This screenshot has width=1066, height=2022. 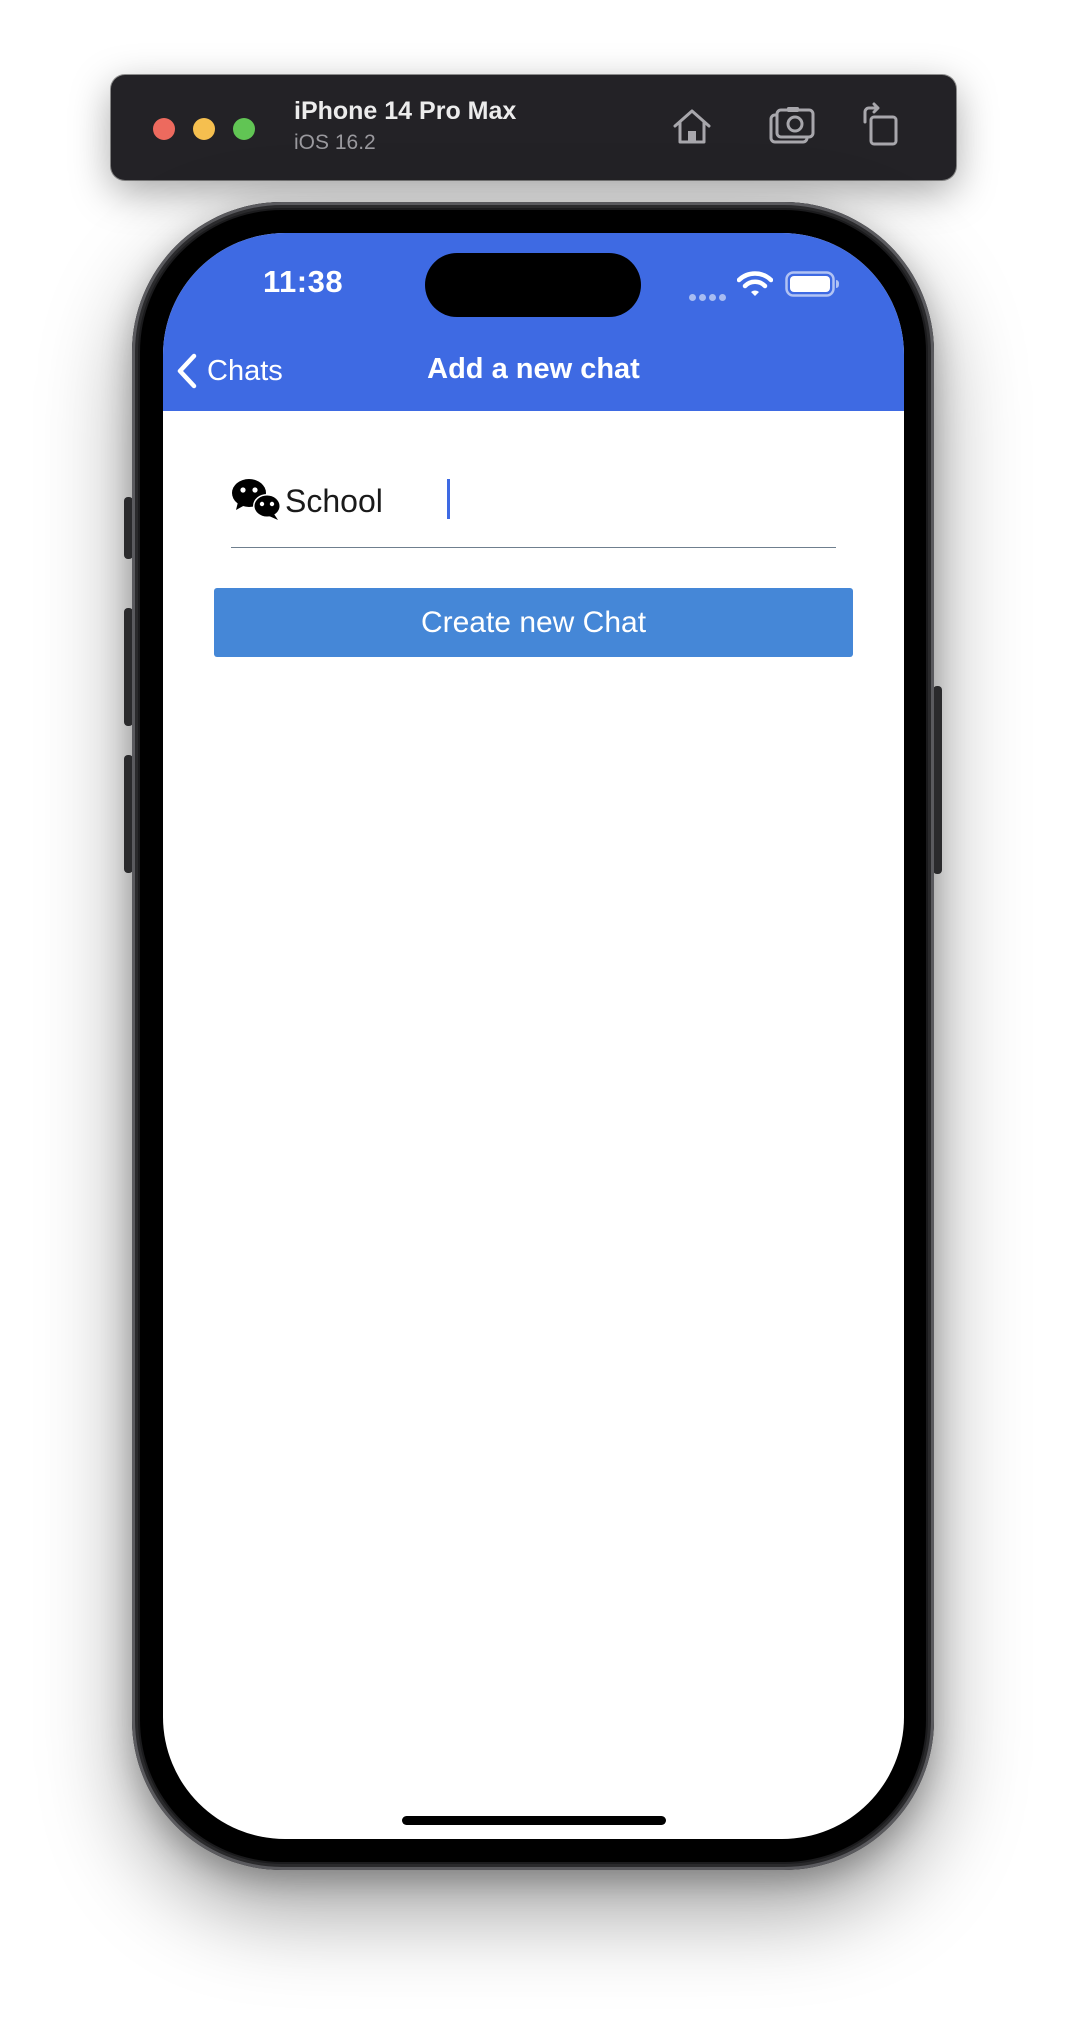 I want to click on rotate-button, so click(x=882, y=127).